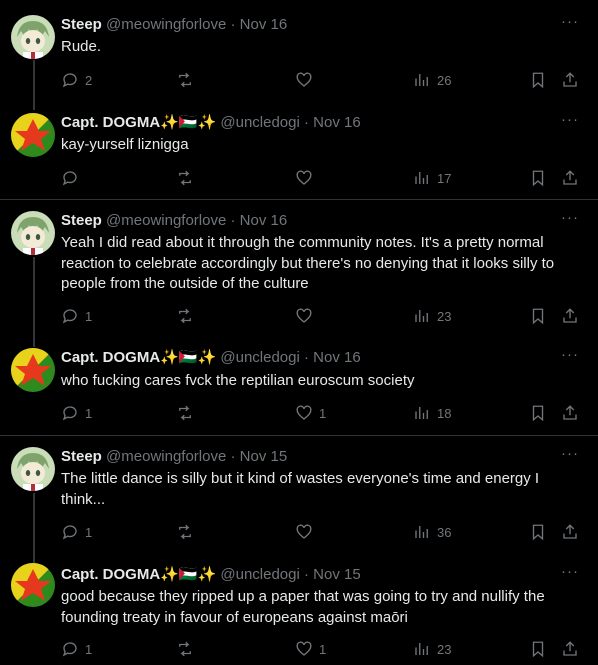  I want to click on reply-button, so click(73, 178).